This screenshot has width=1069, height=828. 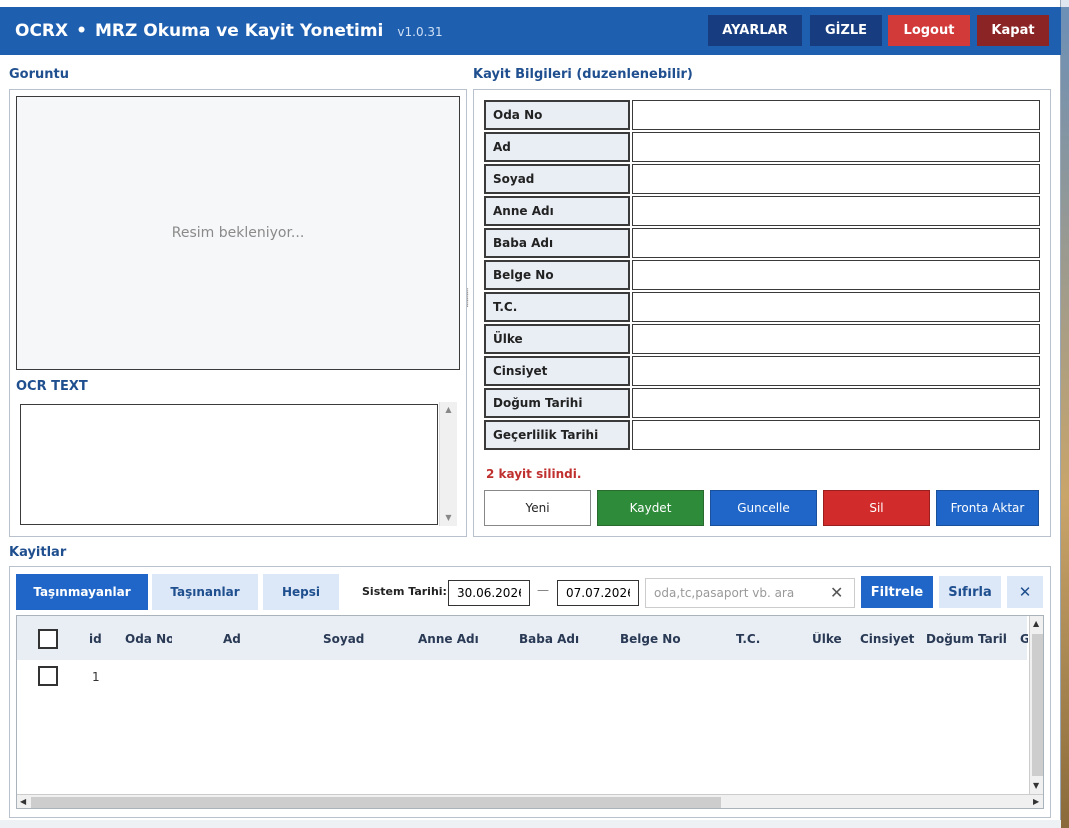 What do you see at coordinates (557, 243) in the screenshot?
I see `field-label: Baba Adı` at bounding box center [557, 243].